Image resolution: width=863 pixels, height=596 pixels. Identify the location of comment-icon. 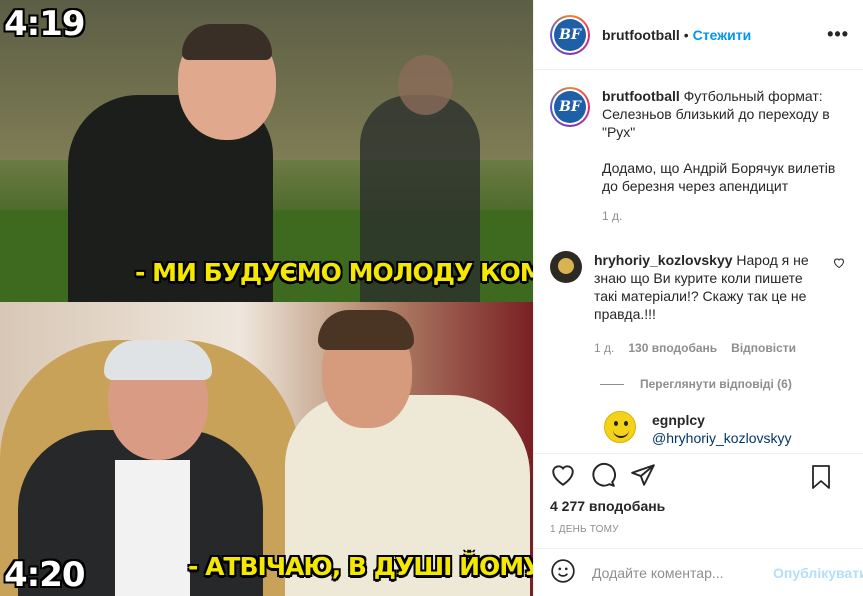
(610, 476).